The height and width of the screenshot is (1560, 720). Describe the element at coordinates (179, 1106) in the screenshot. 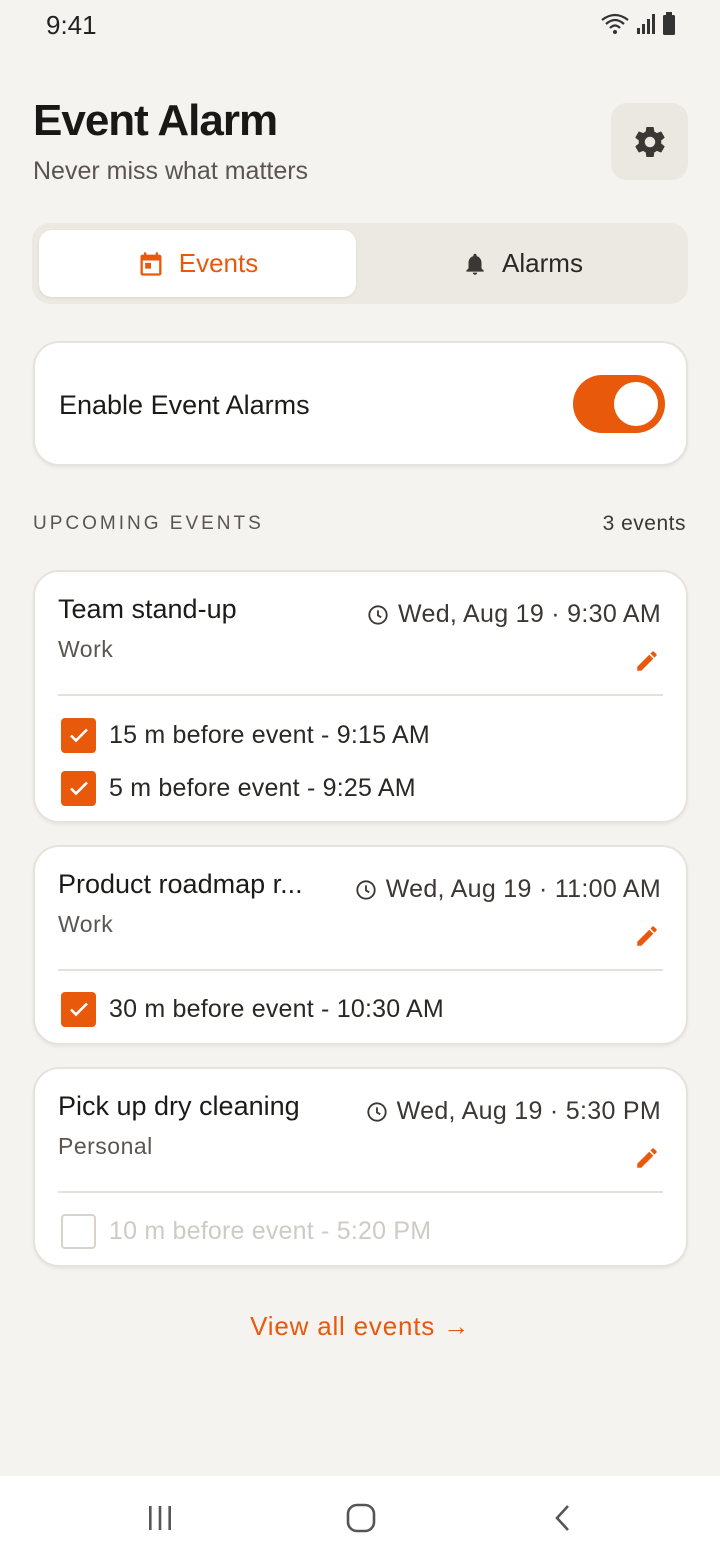

I see `event-title: Pick up dry cleaning` at that location.